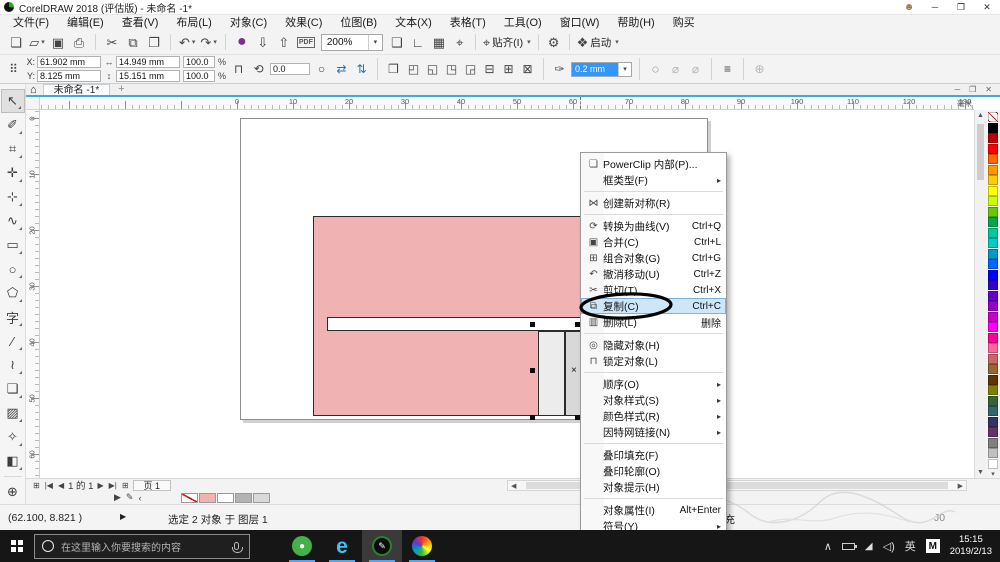 This screenshot has width=1000, height=562. What do you see at coordinates (653, 290) in the screenshot?
I see `context-menu-item-10: ✂ 剪切(T) Ctrl+X` at bounding box center [653, 290].